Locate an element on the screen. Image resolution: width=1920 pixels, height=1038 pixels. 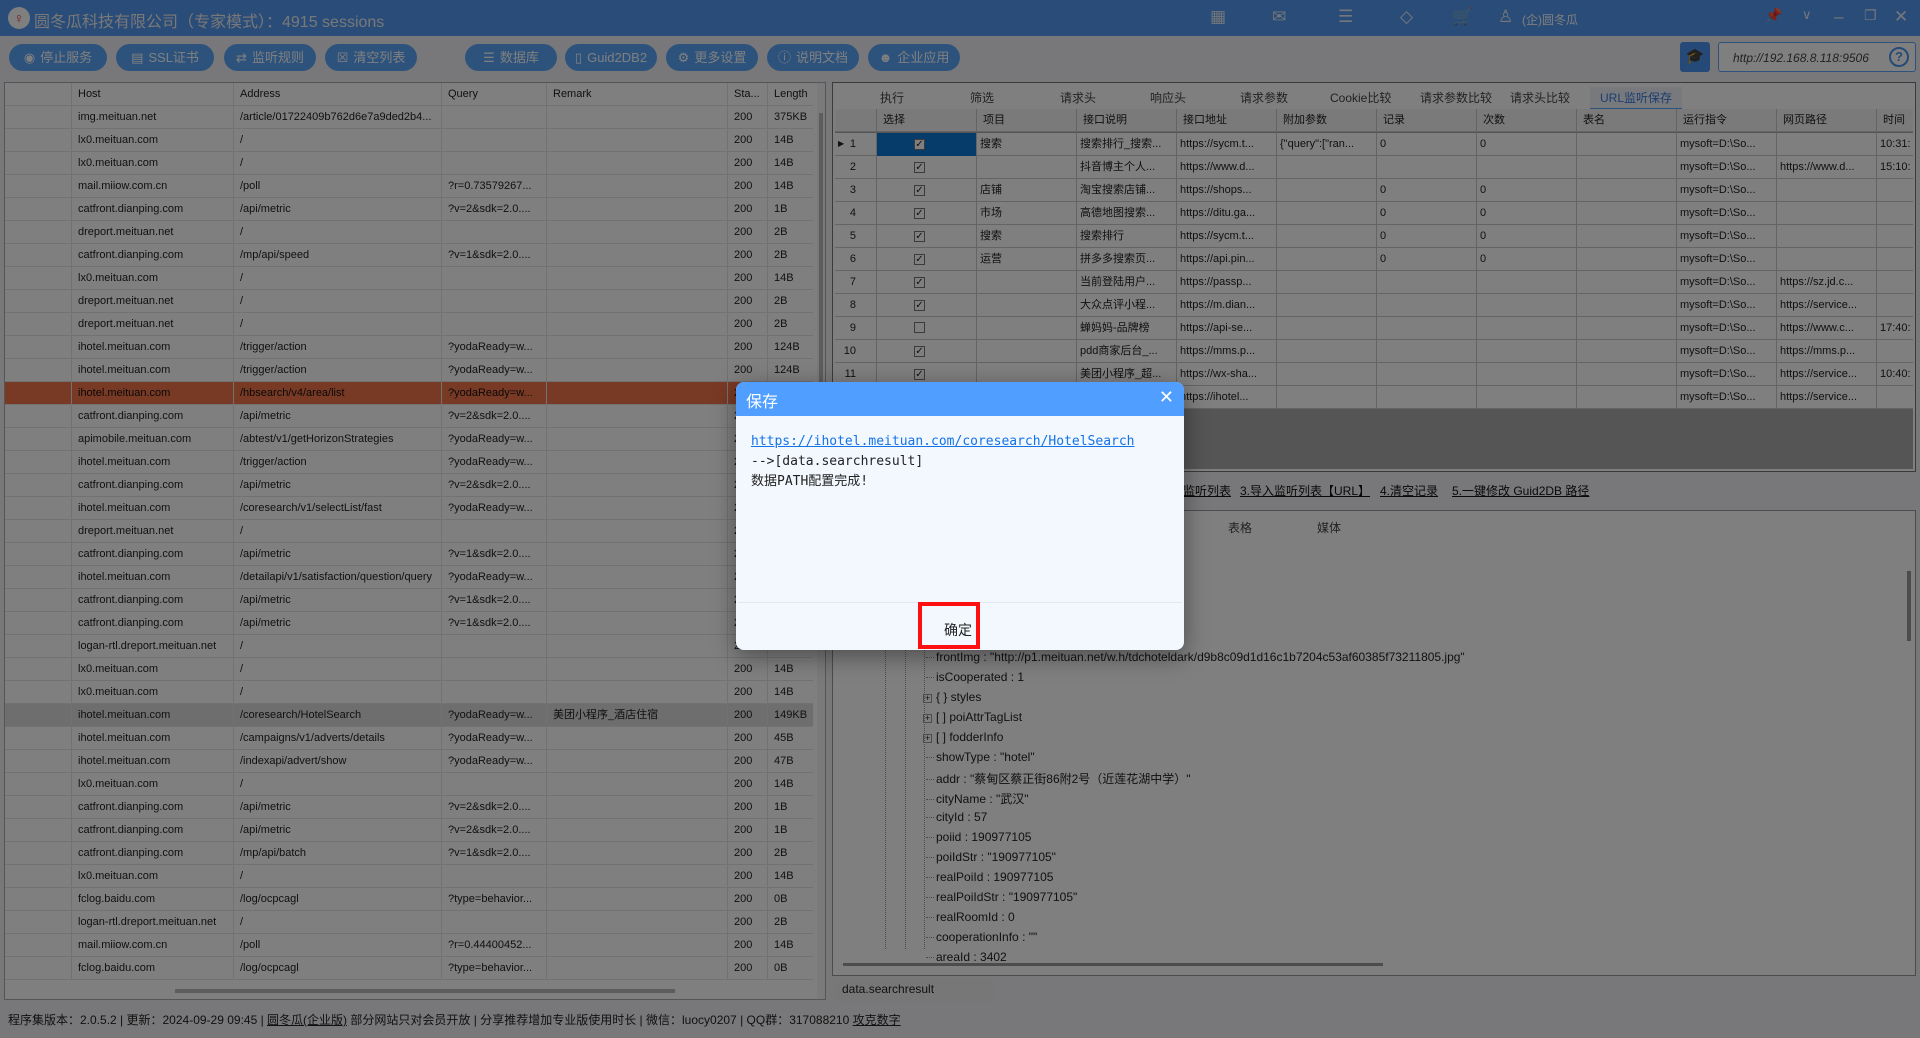
dialog-title: 保存 is located at coordinates (762, 402).